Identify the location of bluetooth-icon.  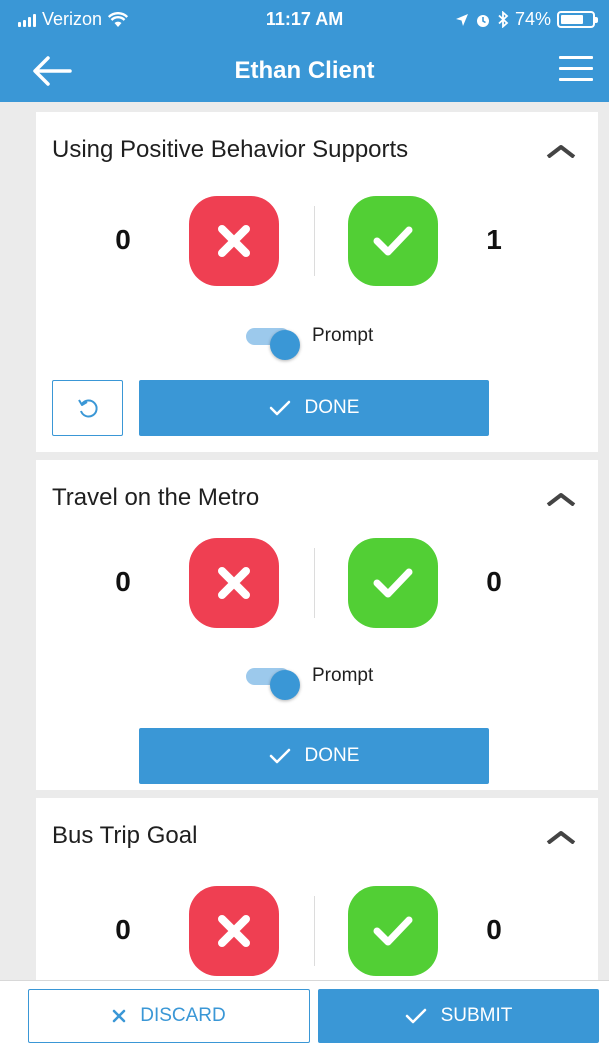
(503, 19).